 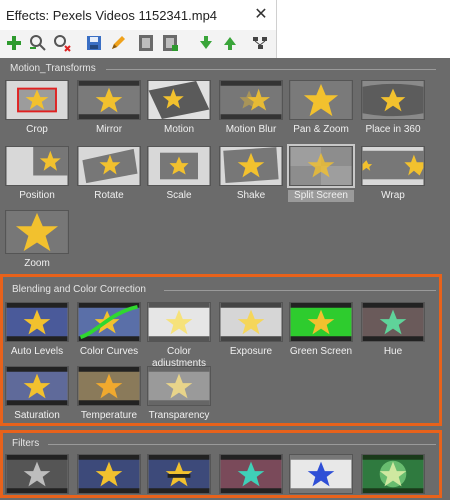 What do you see at coordinates (79, 289) in the screenshot?
I see `section-title-blending: Blending and Color Correction` at bounding box center [79, 289].